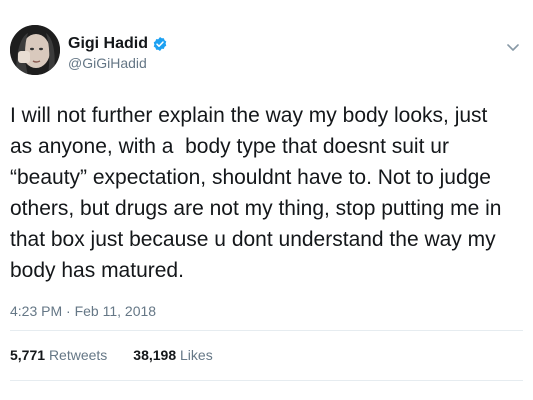 The width and height of the screenshot is (533, 400). I want to click on avatar-photo, so click(35, 50).